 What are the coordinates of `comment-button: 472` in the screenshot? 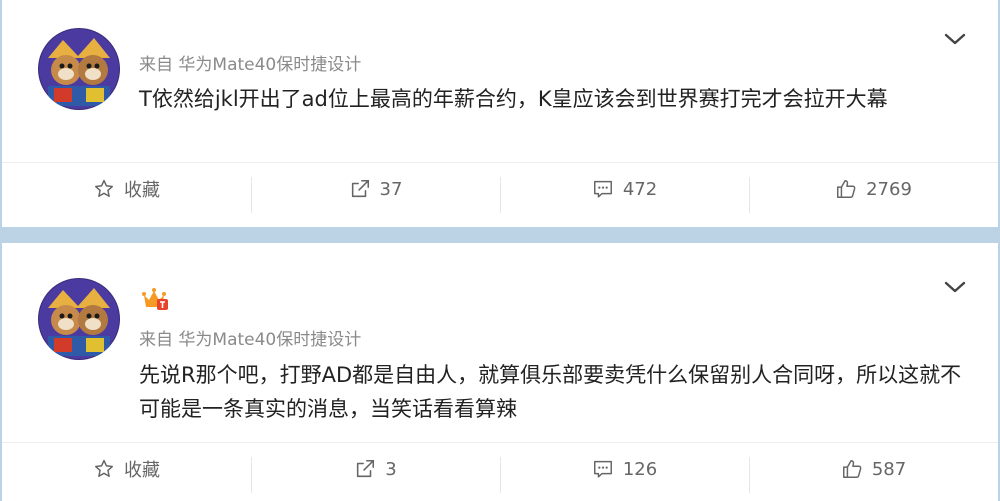 It's located at (624, 189).